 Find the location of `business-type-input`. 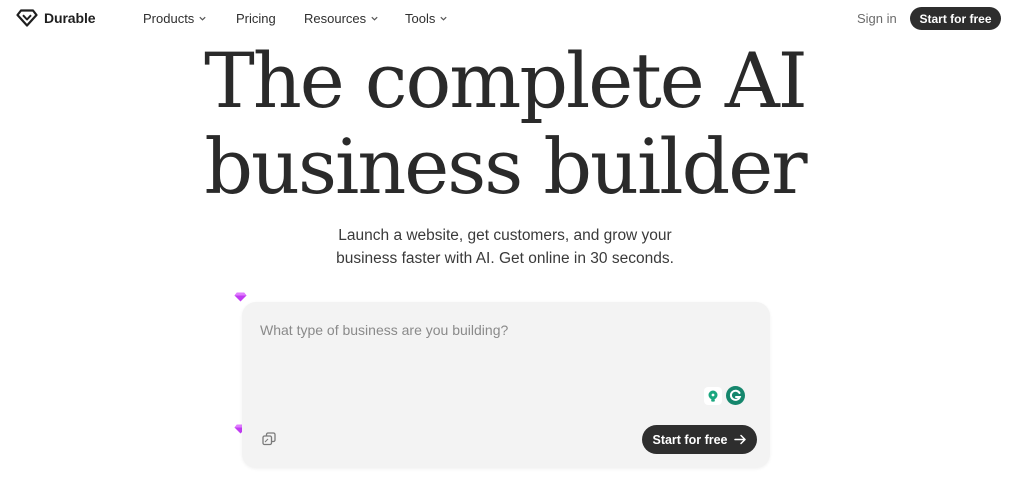

business-type-input is located at coordinates (505, 357).